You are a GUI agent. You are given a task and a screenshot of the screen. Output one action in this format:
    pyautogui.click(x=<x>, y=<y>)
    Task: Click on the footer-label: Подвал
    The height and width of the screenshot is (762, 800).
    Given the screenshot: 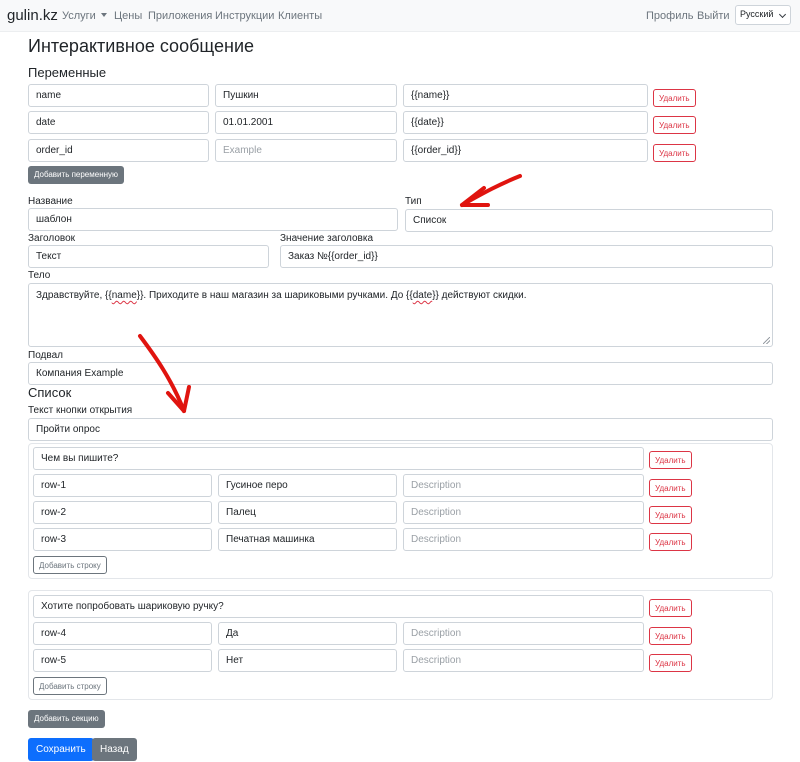 What is the action you would take?
    pyautogui.click(x=45, y=355)
    